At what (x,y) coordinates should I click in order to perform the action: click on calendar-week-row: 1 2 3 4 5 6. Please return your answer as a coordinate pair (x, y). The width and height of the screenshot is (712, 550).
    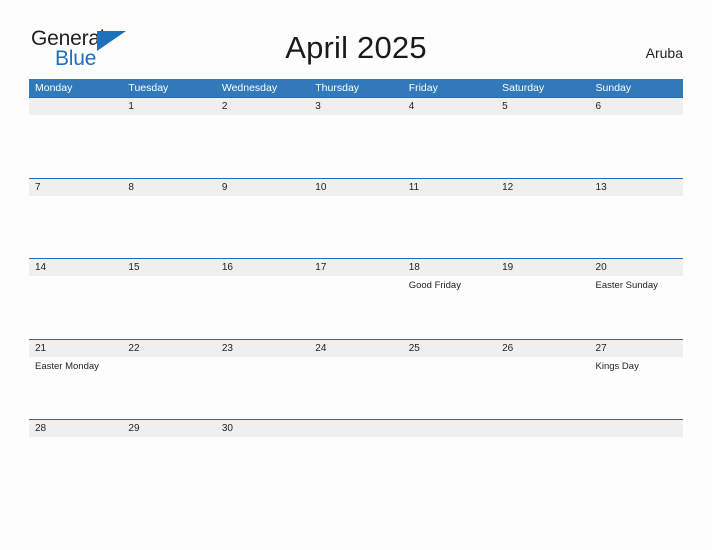
    Looking at the image, I should click on (356, 137).